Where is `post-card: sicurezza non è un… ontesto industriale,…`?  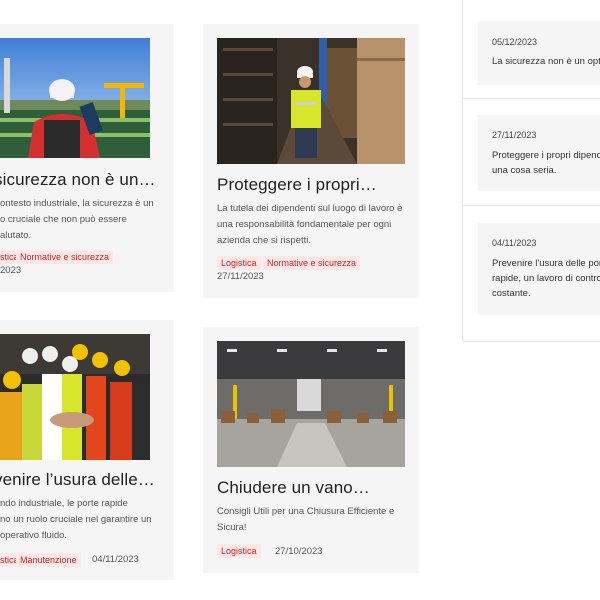 post-card: sicurezza non è un… ontesto industriale,… is located at coordinates (87, 158).